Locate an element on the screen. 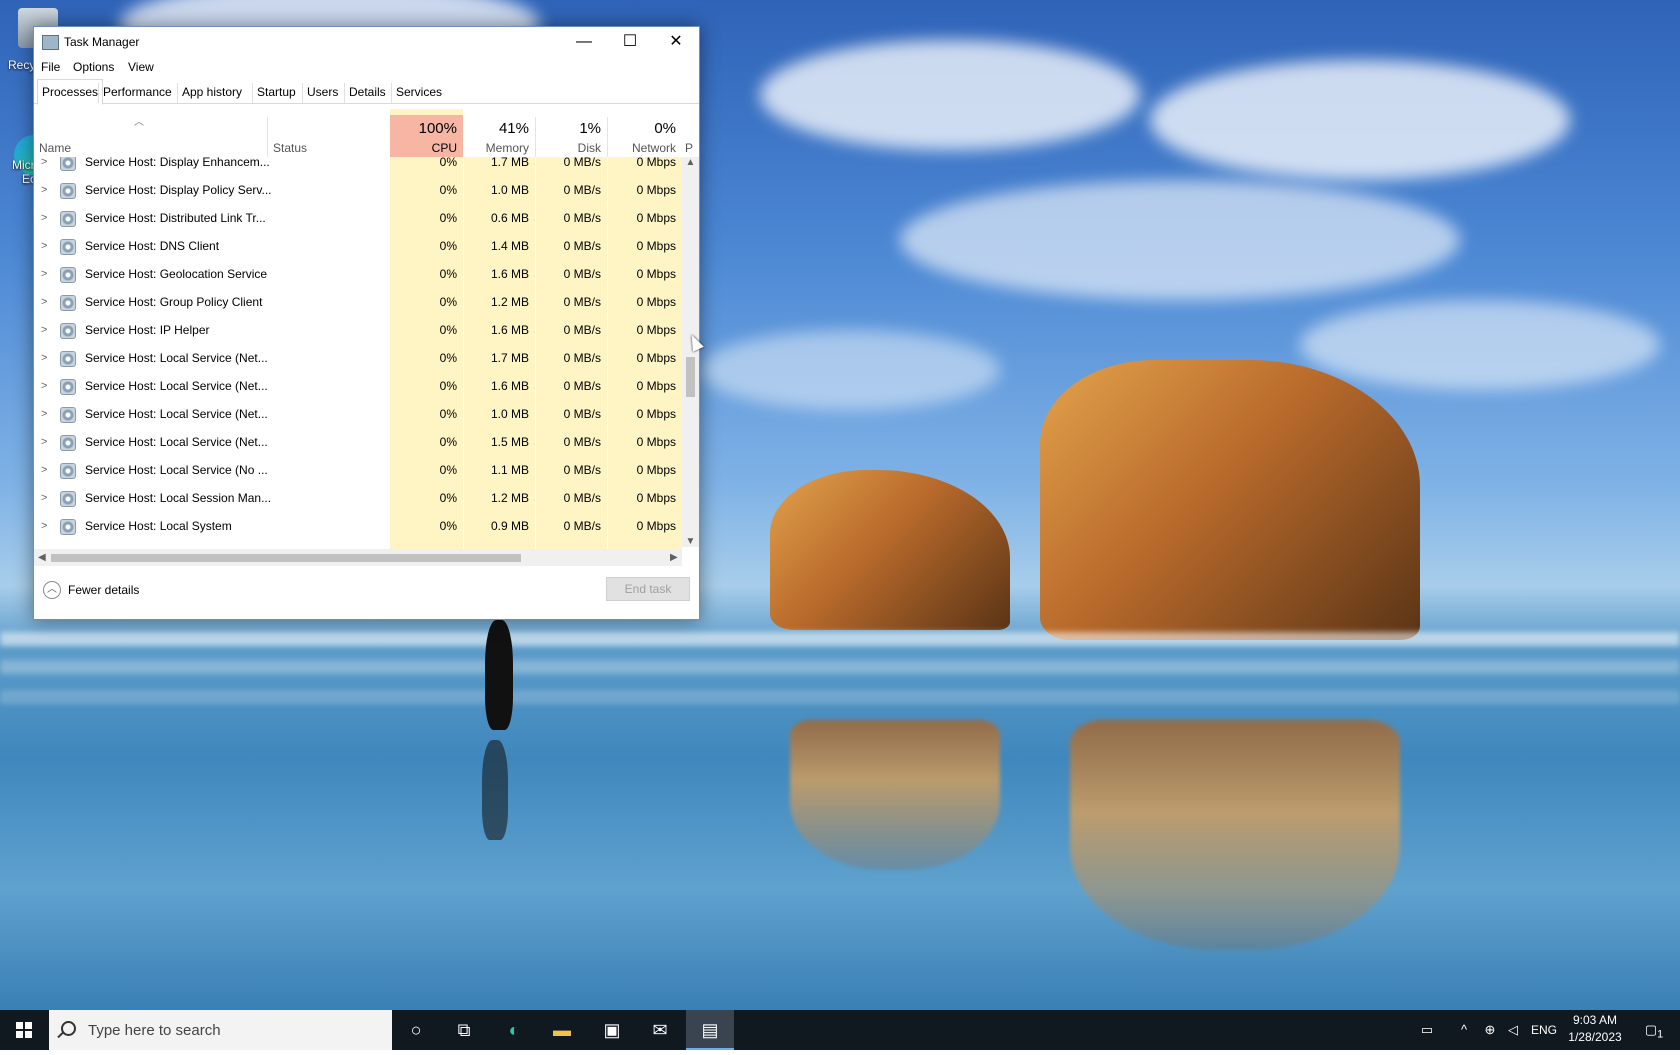 This screenshot has width=1680, height=1055. vertical-scroll-thumb is located at coordinates (690, 377).